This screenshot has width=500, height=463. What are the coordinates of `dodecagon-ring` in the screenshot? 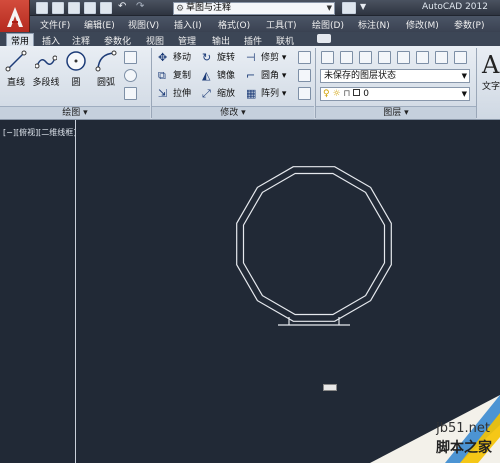 It's located at (314, 244).